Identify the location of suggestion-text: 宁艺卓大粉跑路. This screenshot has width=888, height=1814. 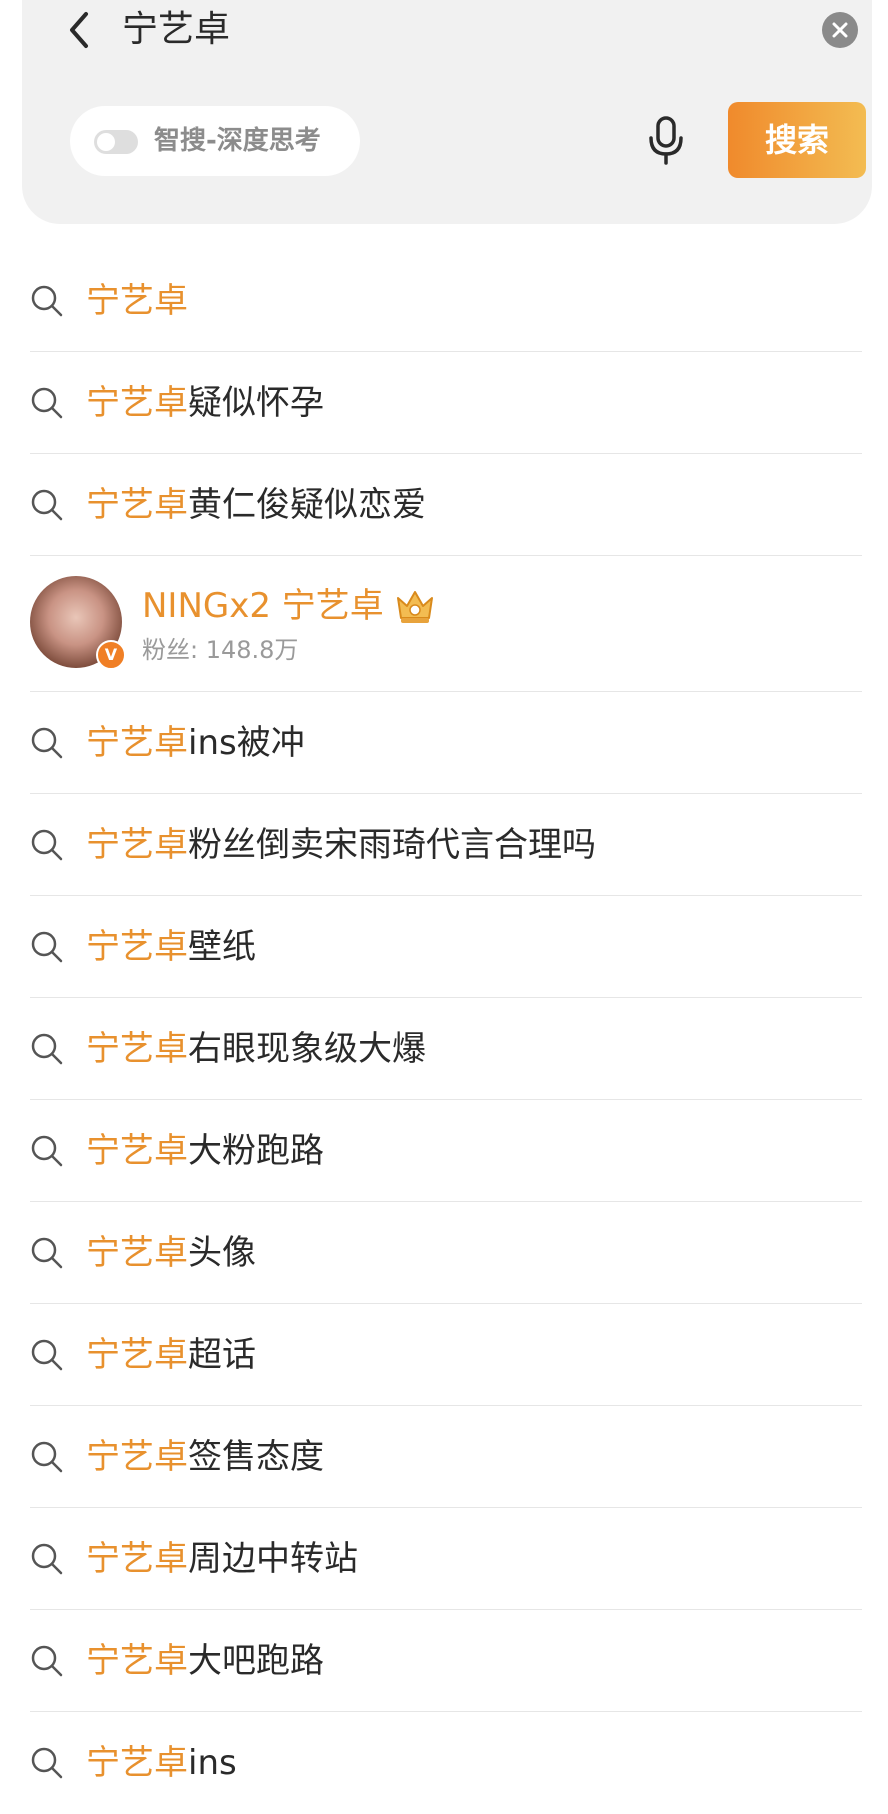
(205, 1151).